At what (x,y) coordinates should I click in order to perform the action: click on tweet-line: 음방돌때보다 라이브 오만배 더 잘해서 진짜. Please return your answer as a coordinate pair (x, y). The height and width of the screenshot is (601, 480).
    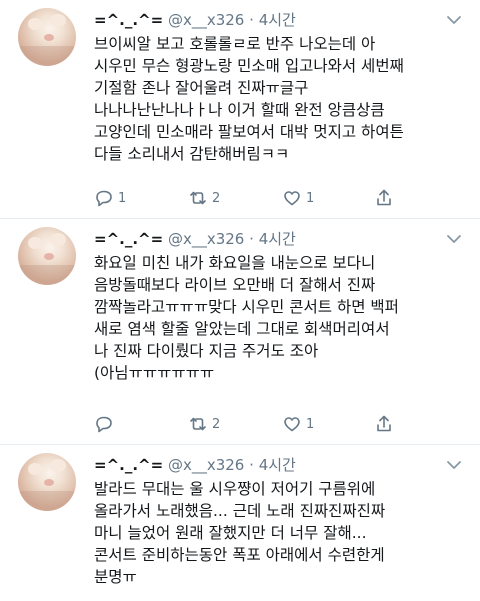
    Looking at the image, I should click on (235, 285).